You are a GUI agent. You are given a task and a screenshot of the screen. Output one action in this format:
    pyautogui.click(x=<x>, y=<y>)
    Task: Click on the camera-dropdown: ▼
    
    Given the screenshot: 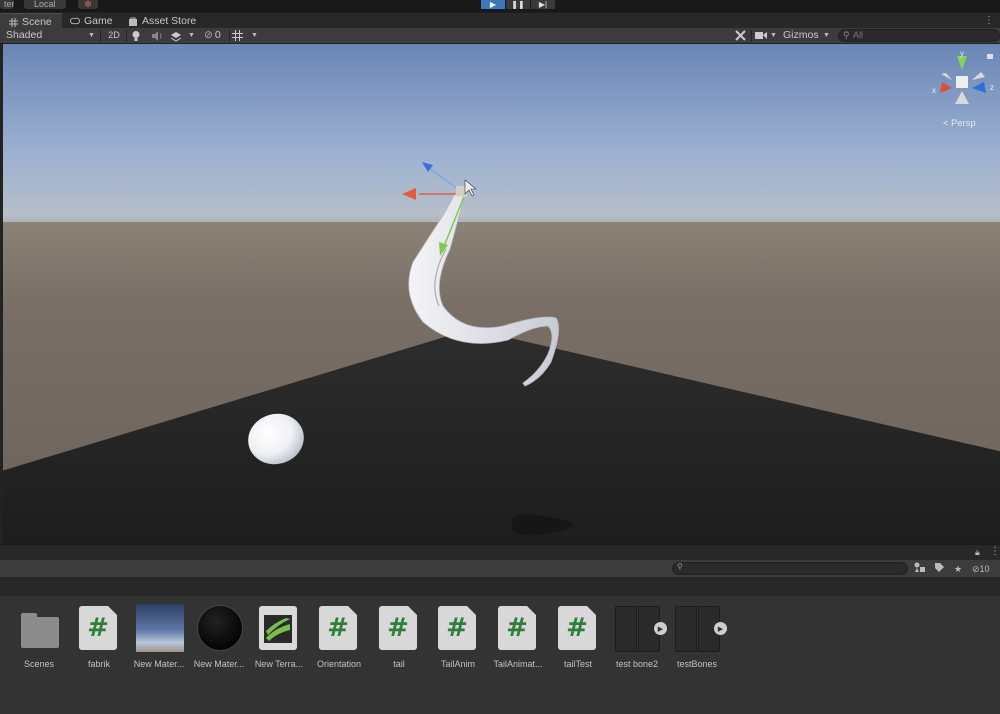 What is the action you would take?
    pyautogui.click(x=767, y=35)
    